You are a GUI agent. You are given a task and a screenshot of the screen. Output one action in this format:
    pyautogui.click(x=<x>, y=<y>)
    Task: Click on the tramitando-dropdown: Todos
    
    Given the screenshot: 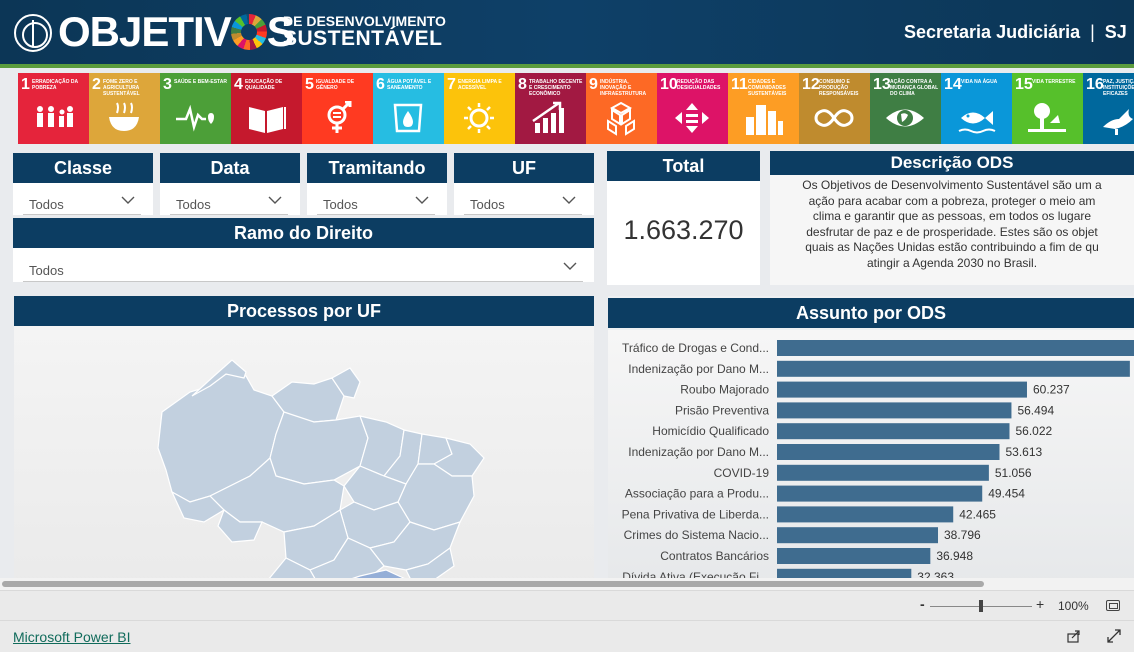 What is the action you would take?
    pyautogui.click(x=376, y=202)
    